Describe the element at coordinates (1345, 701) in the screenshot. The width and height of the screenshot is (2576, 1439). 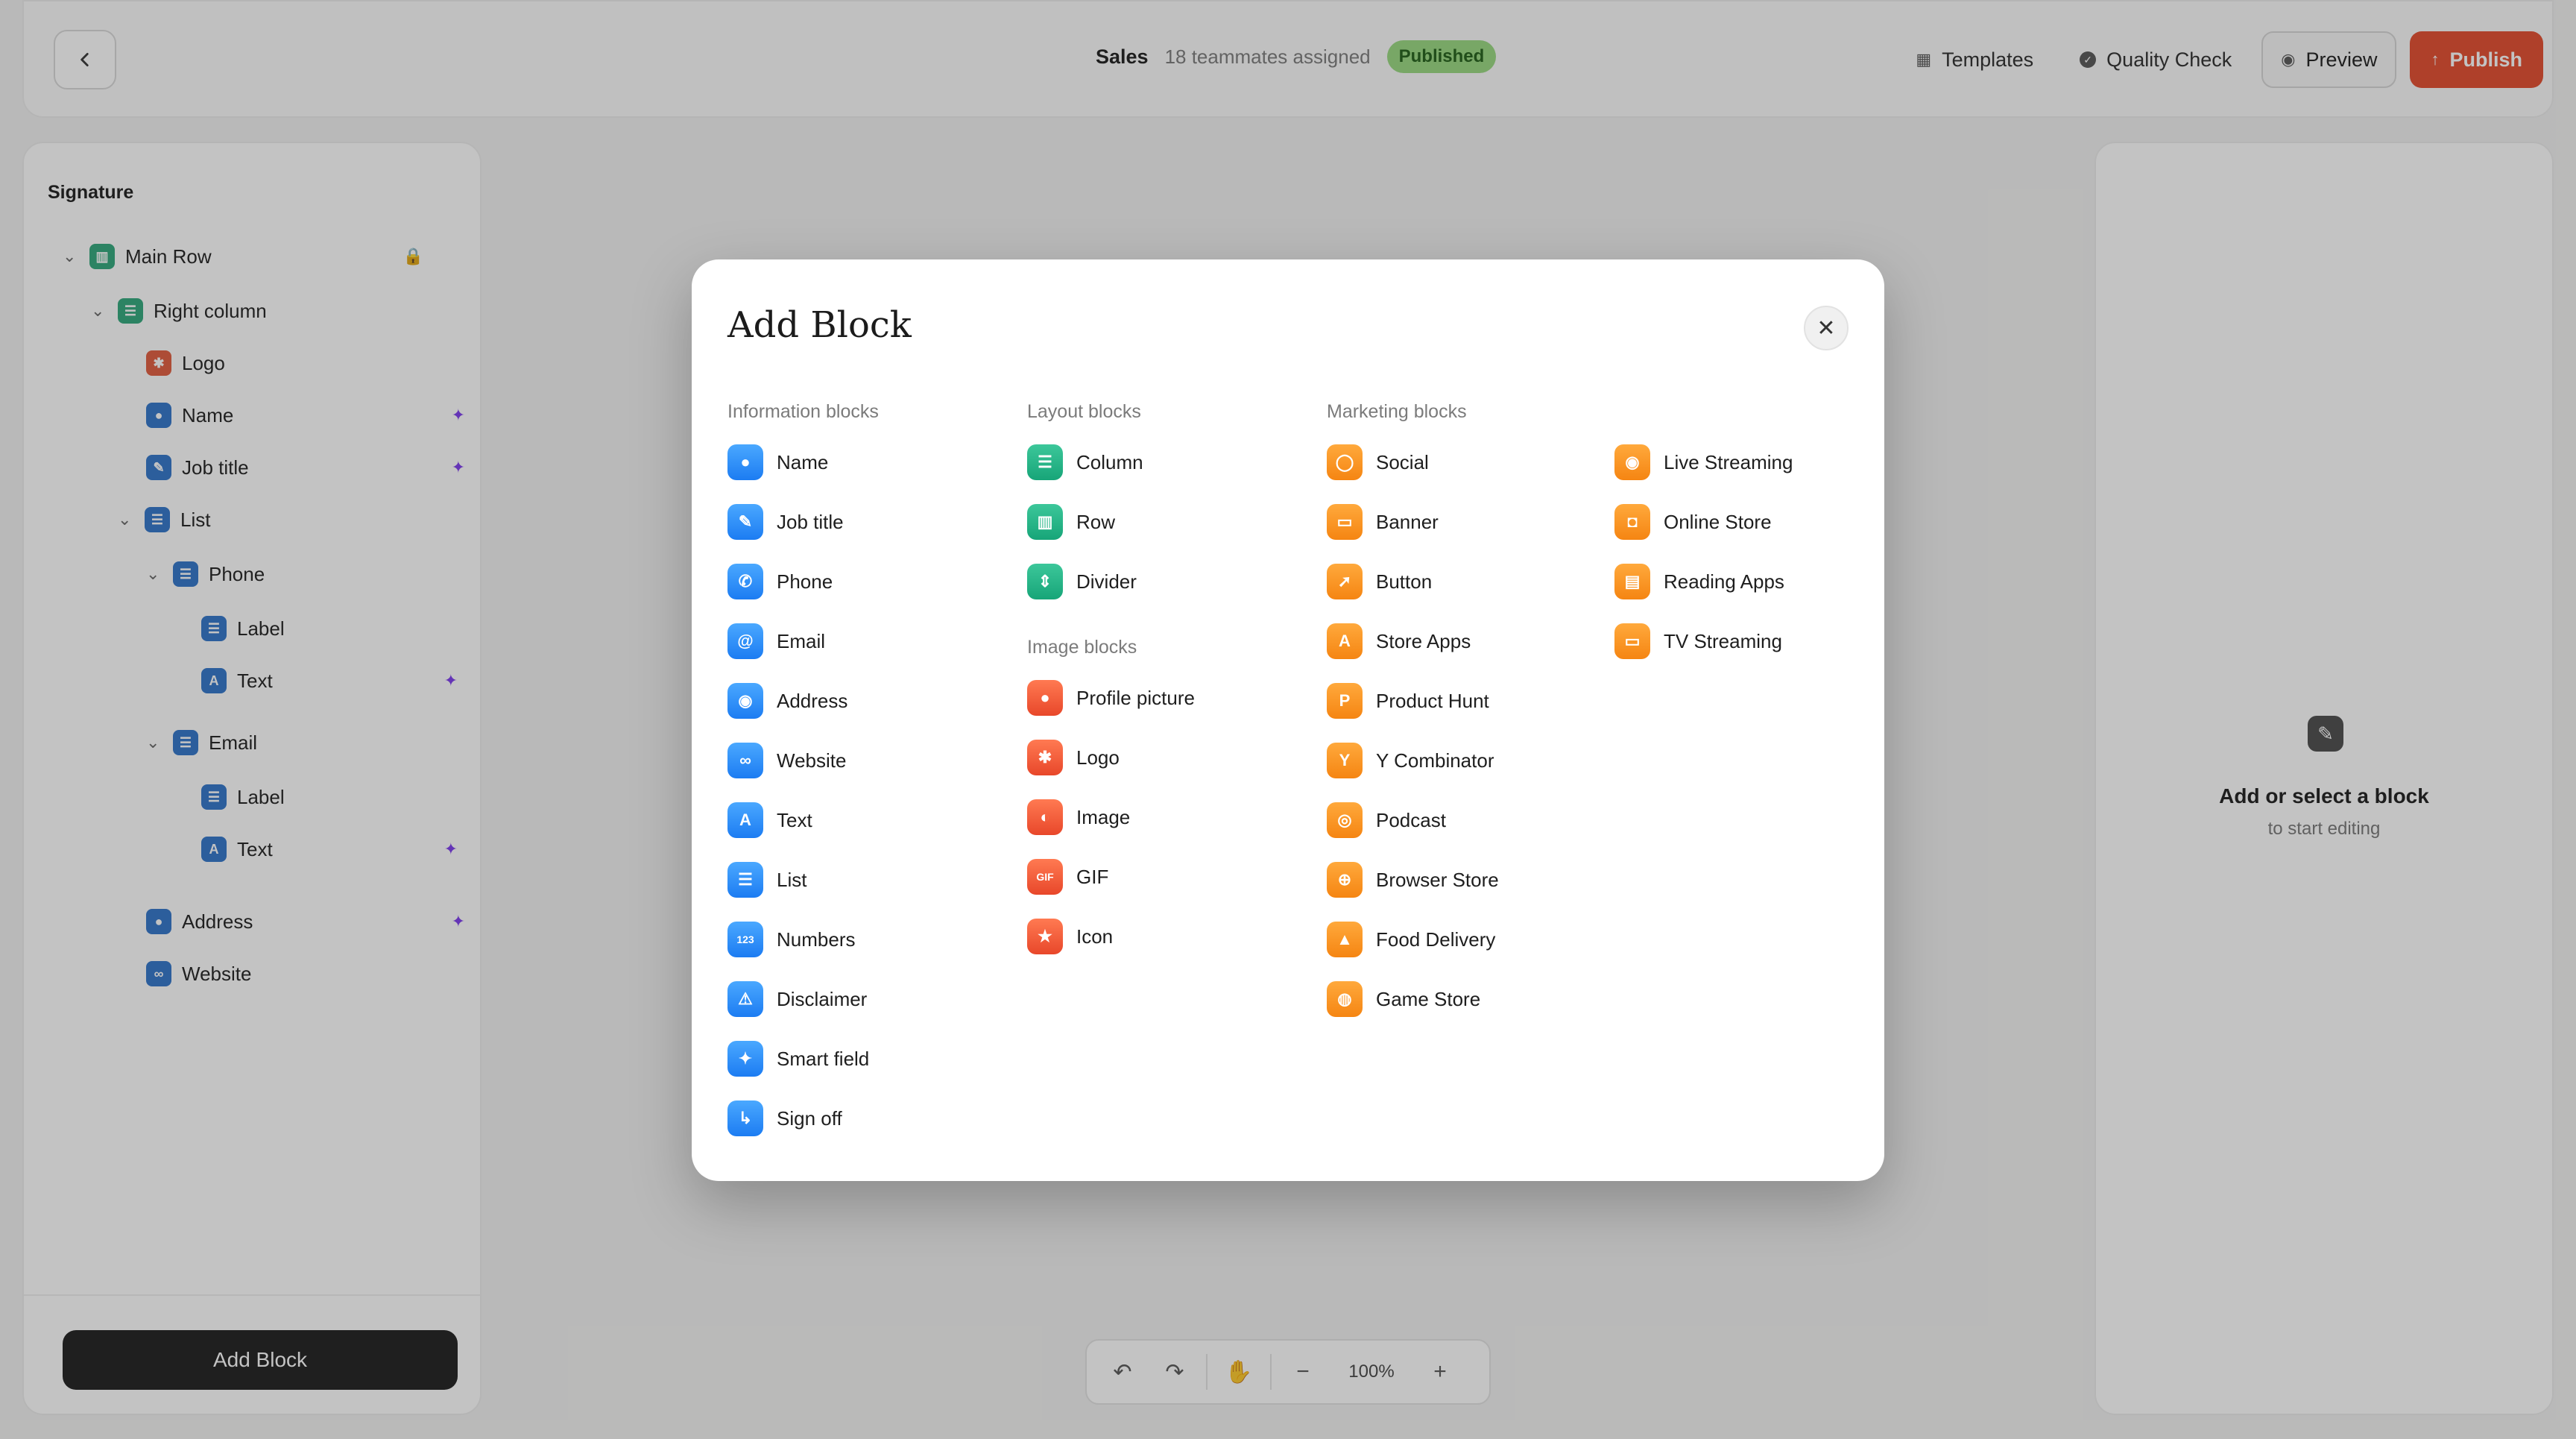
I see `product-hunt-icon: P` at that location.